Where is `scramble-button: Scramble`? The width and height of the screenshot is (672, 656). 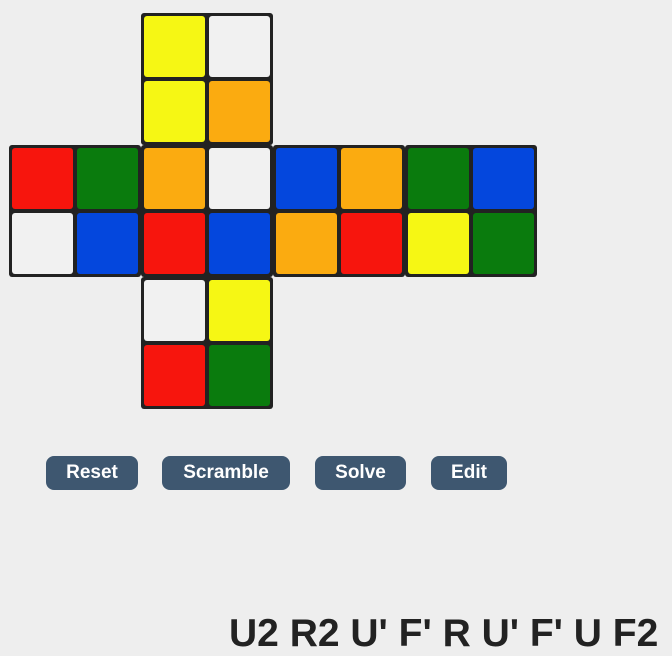 scramble-button: Scramble is located at coordinates (226, 473).